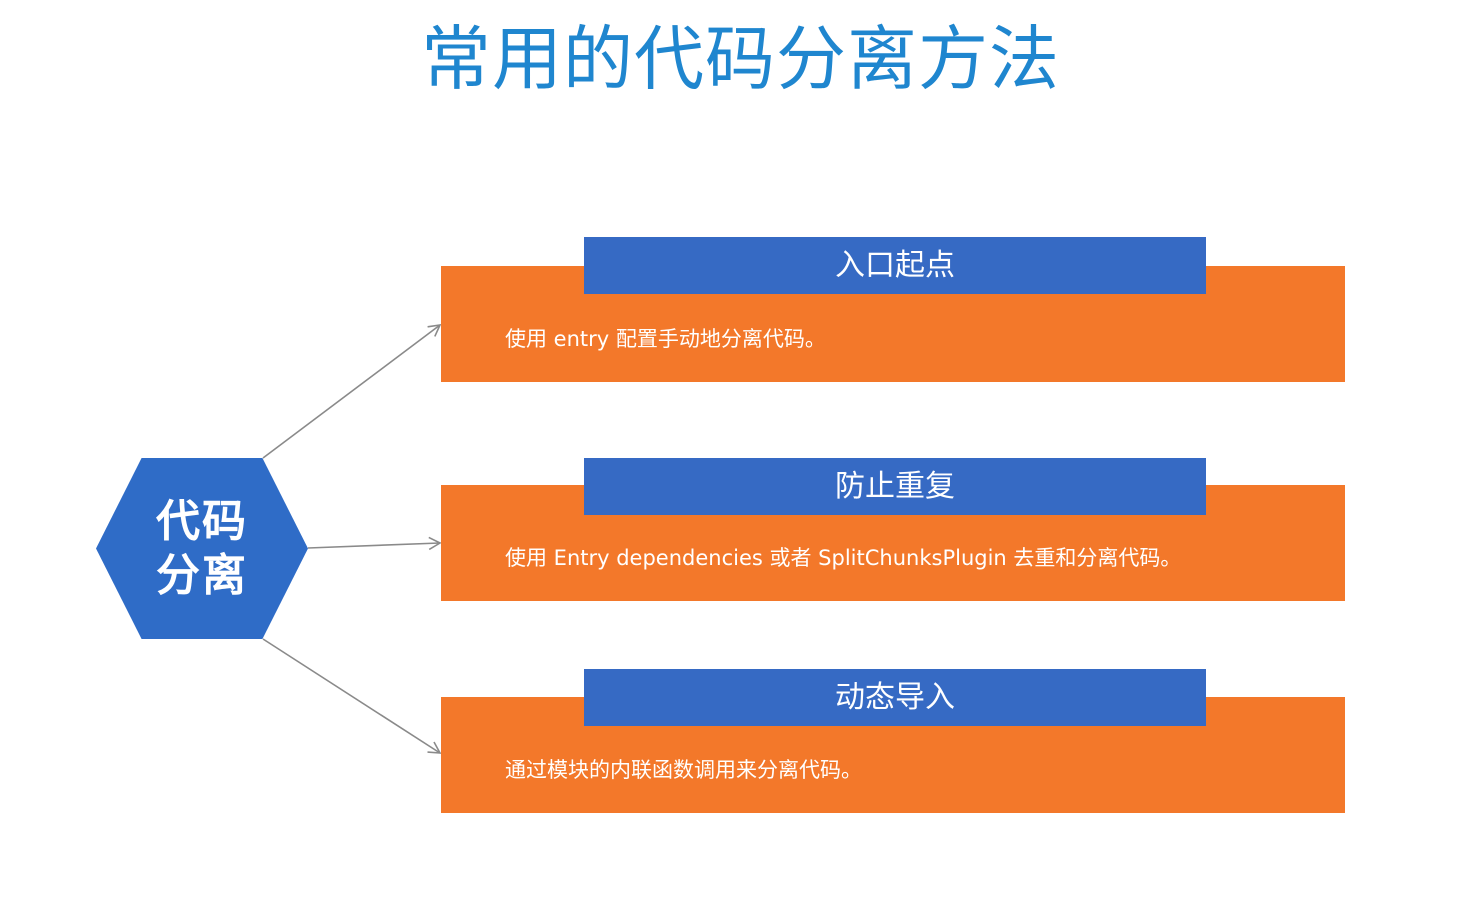 The height and width of the screenshot is (901, 1481). Describe the element at coordinates (202, 521) in the screenshot. I see `center-label-line1: 代码` at that location.